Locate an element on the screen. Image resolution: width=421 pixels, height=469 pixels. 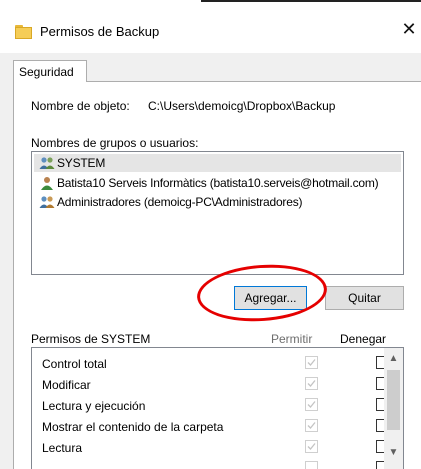
permission-row: Control total is located at coordinates (210, 363).